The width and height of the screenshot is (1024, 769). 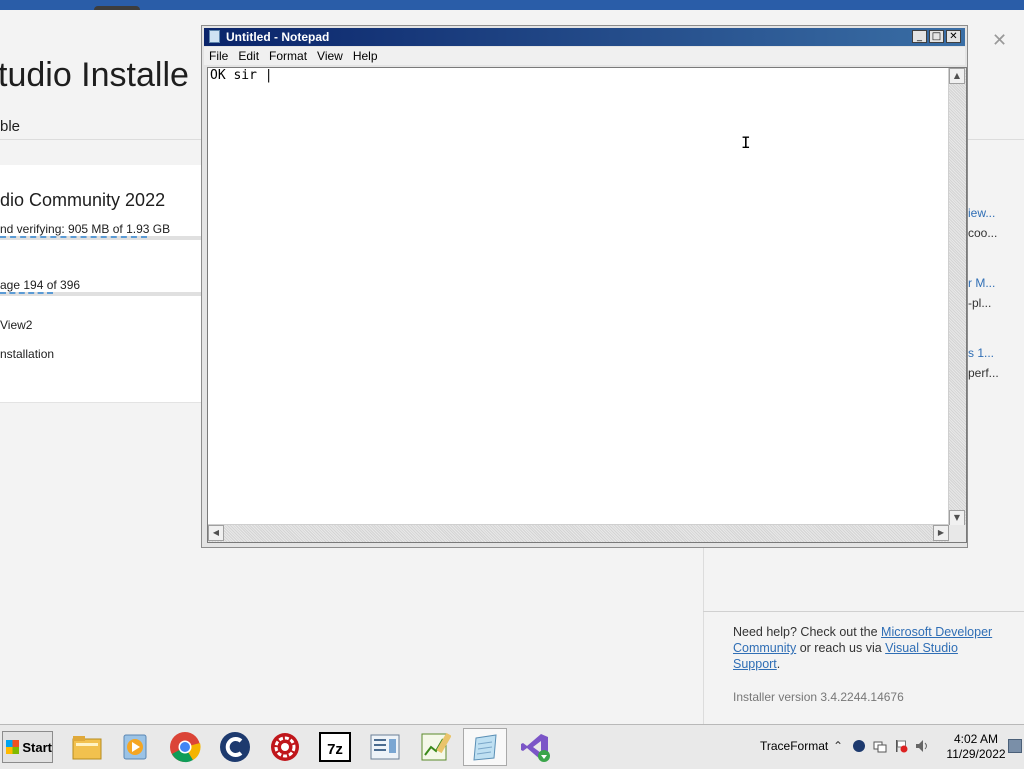 What do you see at coordinates (85, 229) in the screenshot?
I see `download-status: nd verifying: 905 MB of 1.93 GB` at bounding box center [85, 229].